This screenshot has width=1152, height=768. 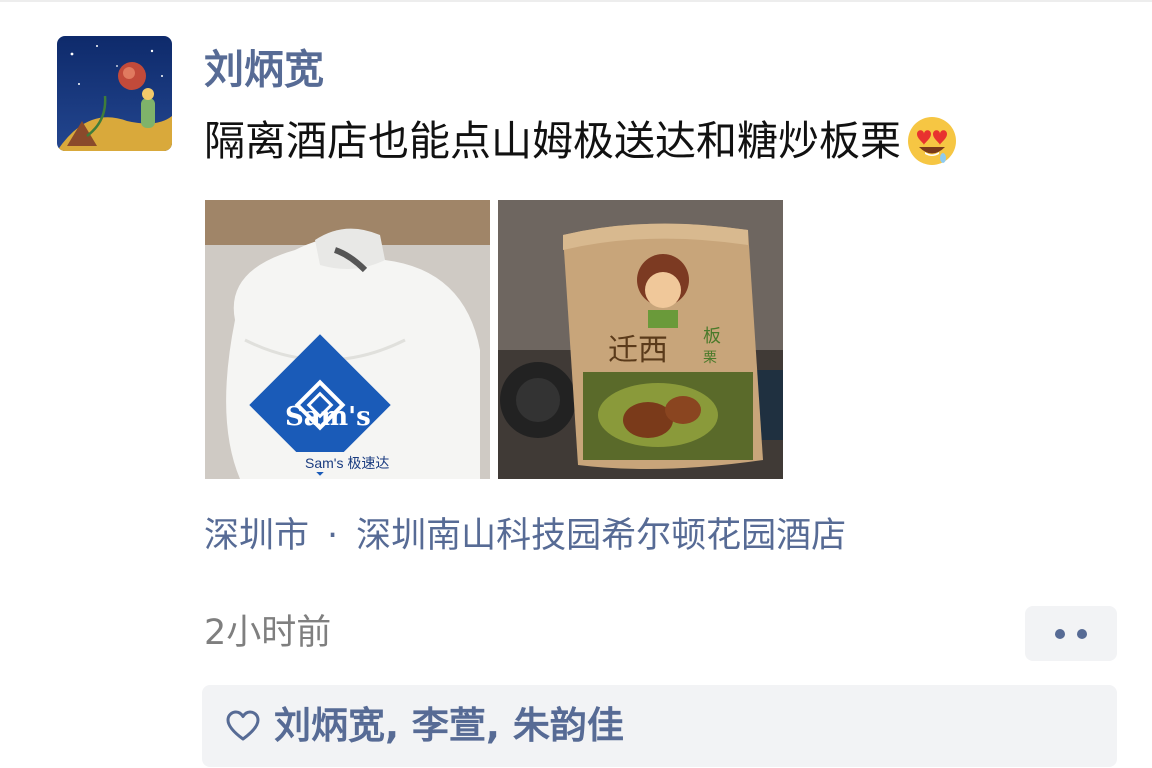 What do you see at coordinates (576, 1) in the screenshot?
I see `divider` at bounding box center [576, 1].